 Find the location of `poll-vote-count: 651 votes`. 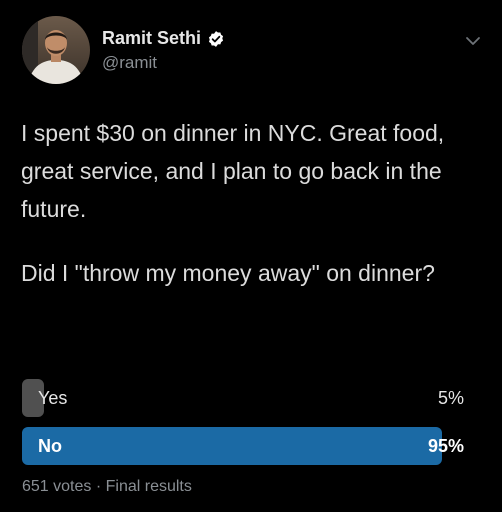

poll-vote-count: 651 votes is located at coordinates (57, 486).